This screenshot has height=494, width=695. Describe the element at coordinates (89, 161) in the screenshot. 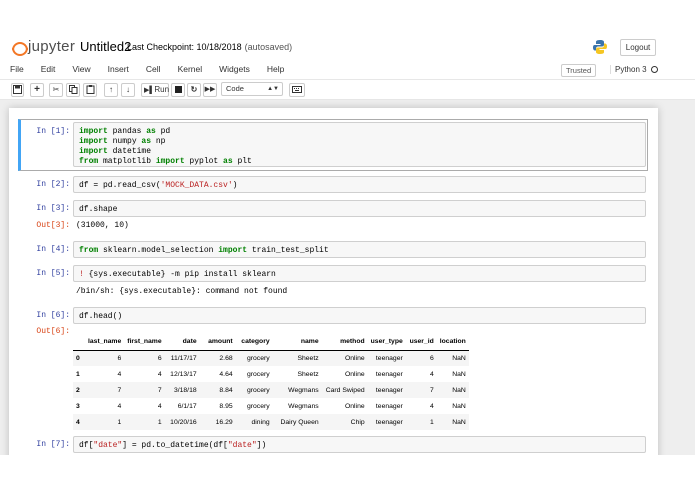

I see `code-token: from` at that location.